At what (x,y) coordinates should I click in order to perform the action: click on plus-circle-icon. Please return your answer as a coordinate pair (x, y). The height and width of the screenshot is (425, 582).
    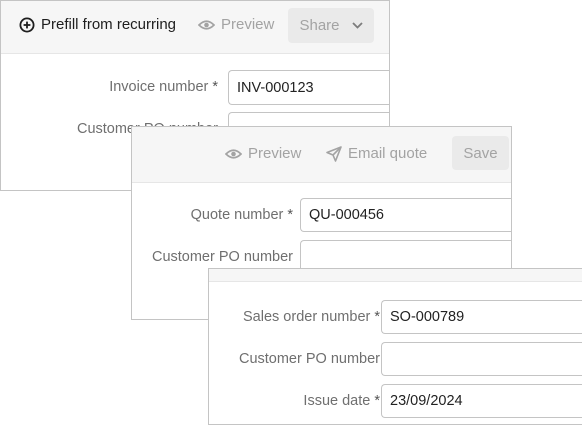
    Looking at the image, I should click on (27, 25).